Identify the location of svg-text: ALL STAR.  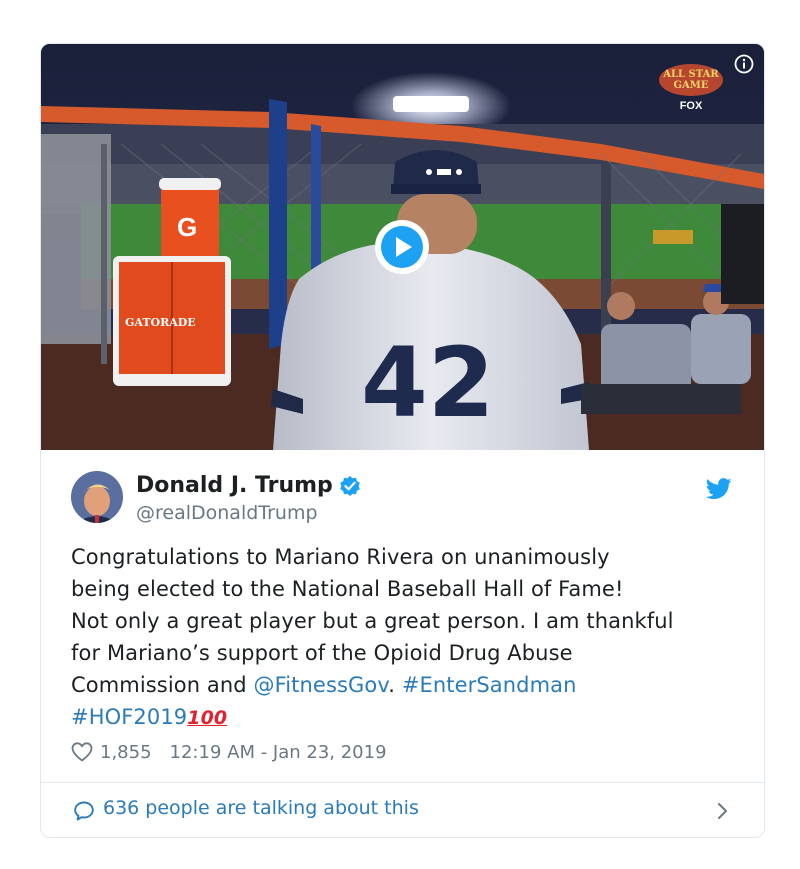
(690, 74).